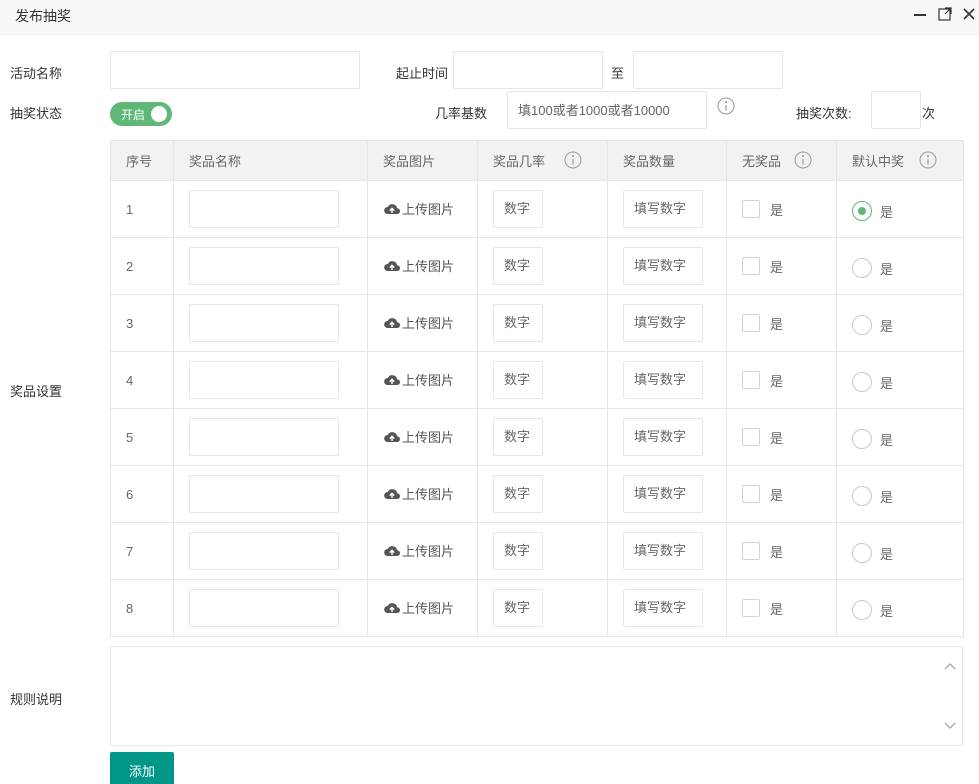 This screenshot has height=784, width=979. I want to click on header-prize-qty: 奖品数量, so click(667, 160).